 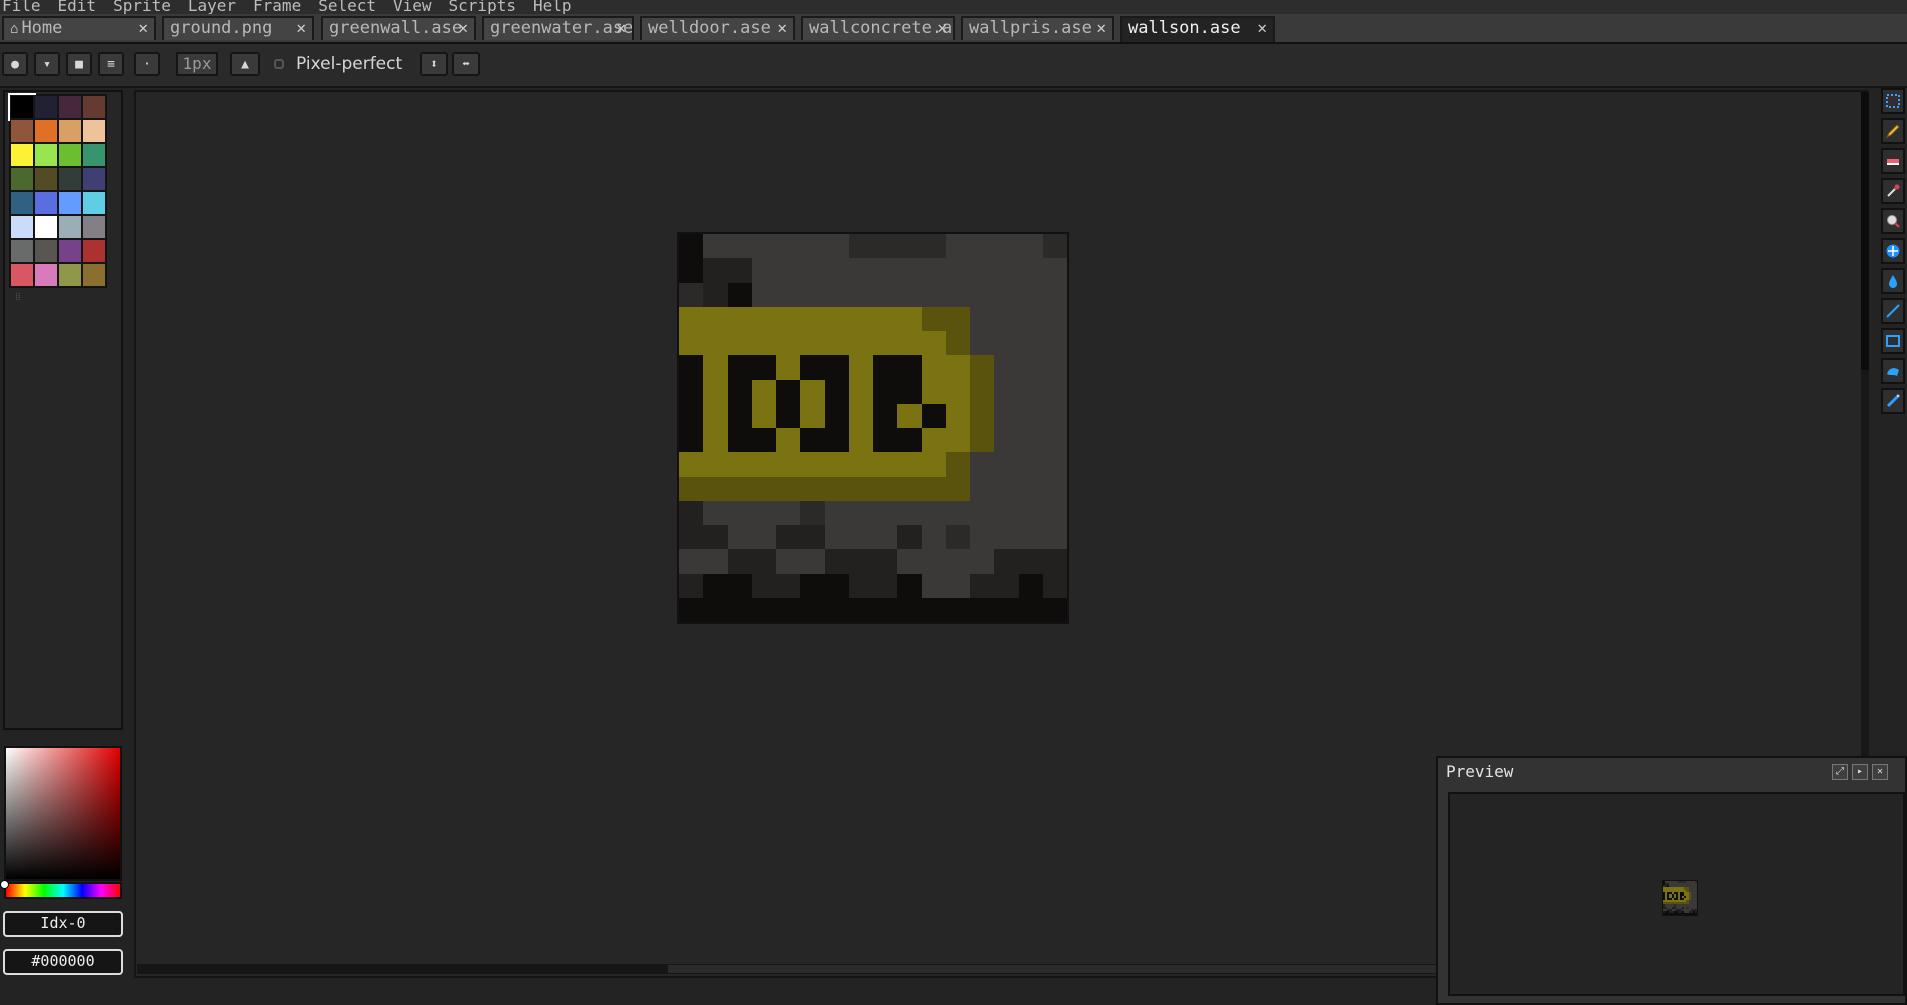 What do you see at coordinates (277, 7) in the screenshot?
I see `menu-frame: Frame` at bounding box center [277, 7].